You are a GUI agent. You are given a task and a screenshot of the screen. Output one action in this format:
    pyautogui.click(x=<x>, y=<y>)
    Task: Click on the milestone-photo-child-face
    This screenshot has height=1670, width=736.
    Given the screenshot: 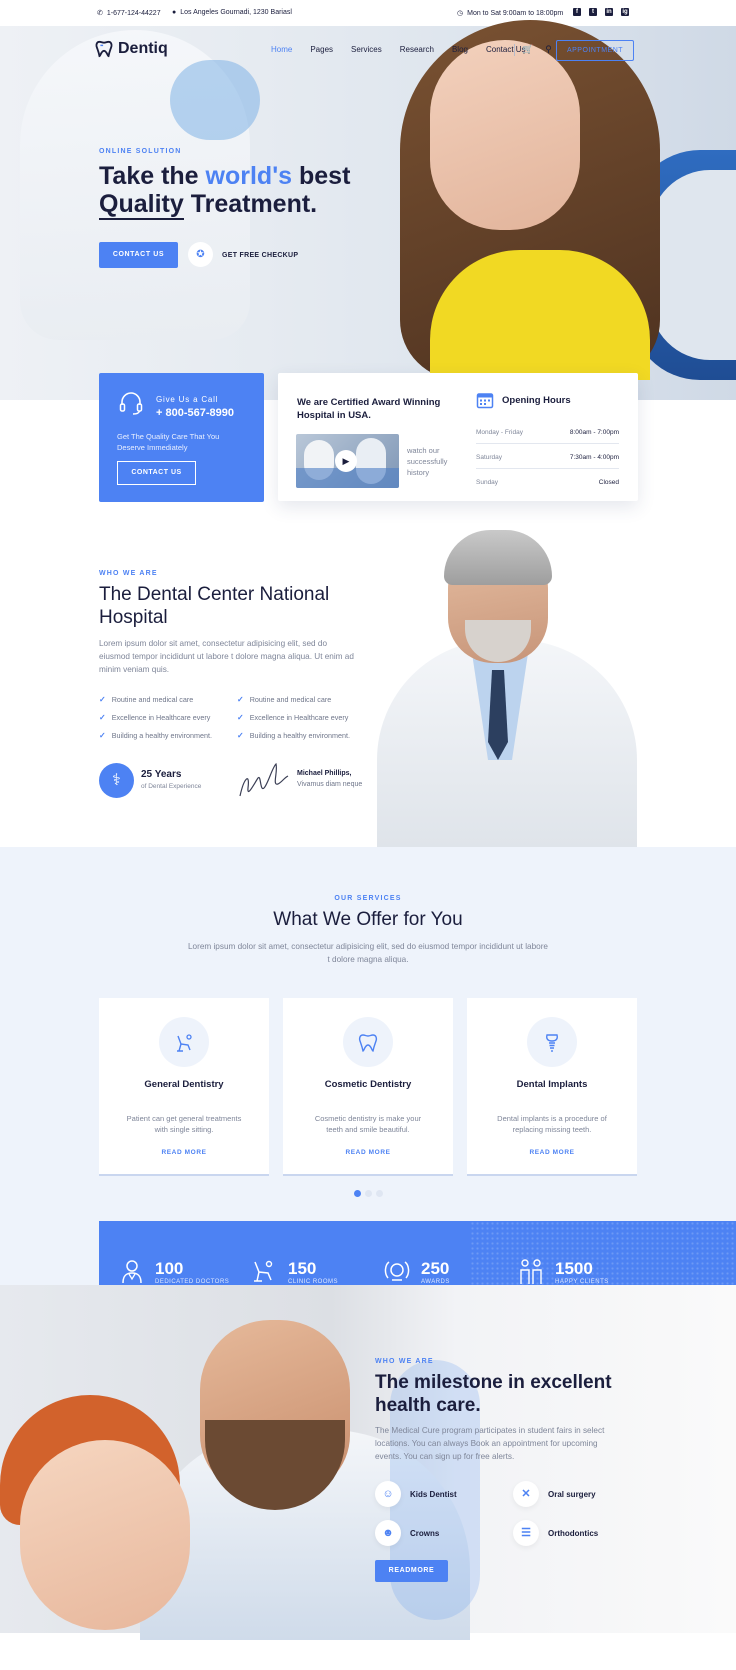 What is the action you would take?
    pyautogui.click(x=105, y=1535)
    